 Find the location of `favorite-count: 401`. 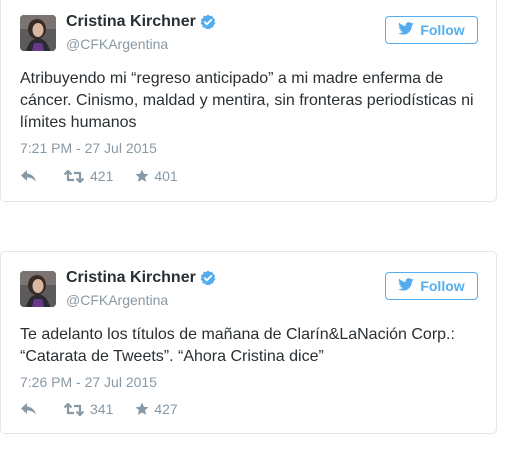

favorite-count: 401 is located at coordinates (166, 176).